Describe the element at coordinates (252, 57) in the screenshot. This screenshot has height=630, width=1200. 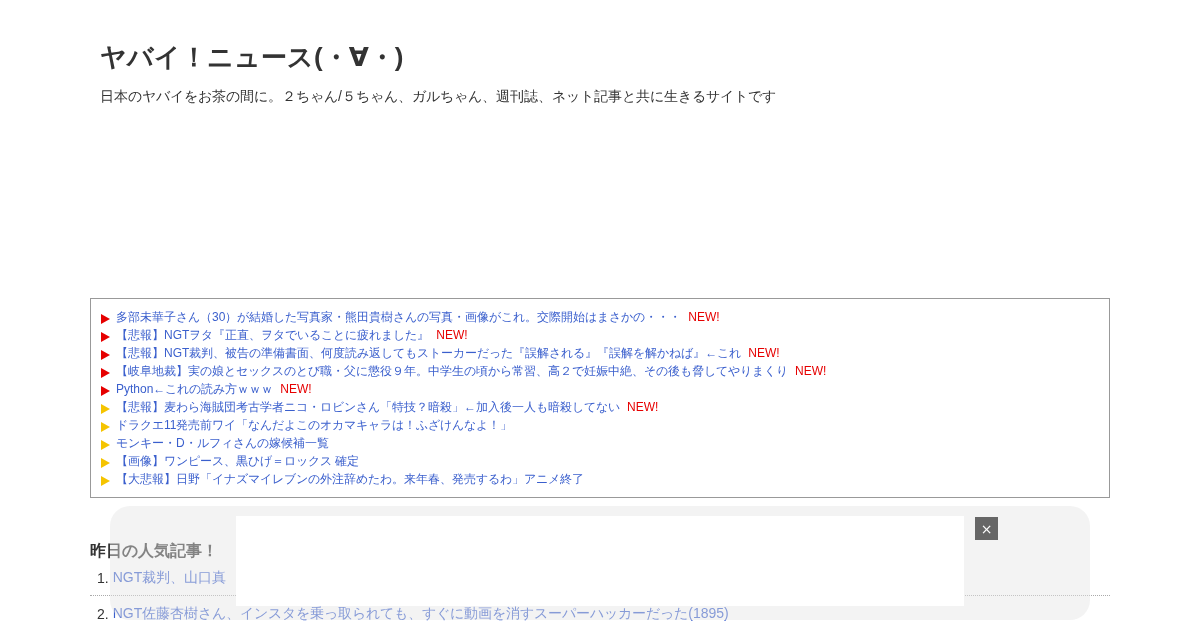
I see `site-title: ヤバイ！ニュース(・∀・)` at that location.